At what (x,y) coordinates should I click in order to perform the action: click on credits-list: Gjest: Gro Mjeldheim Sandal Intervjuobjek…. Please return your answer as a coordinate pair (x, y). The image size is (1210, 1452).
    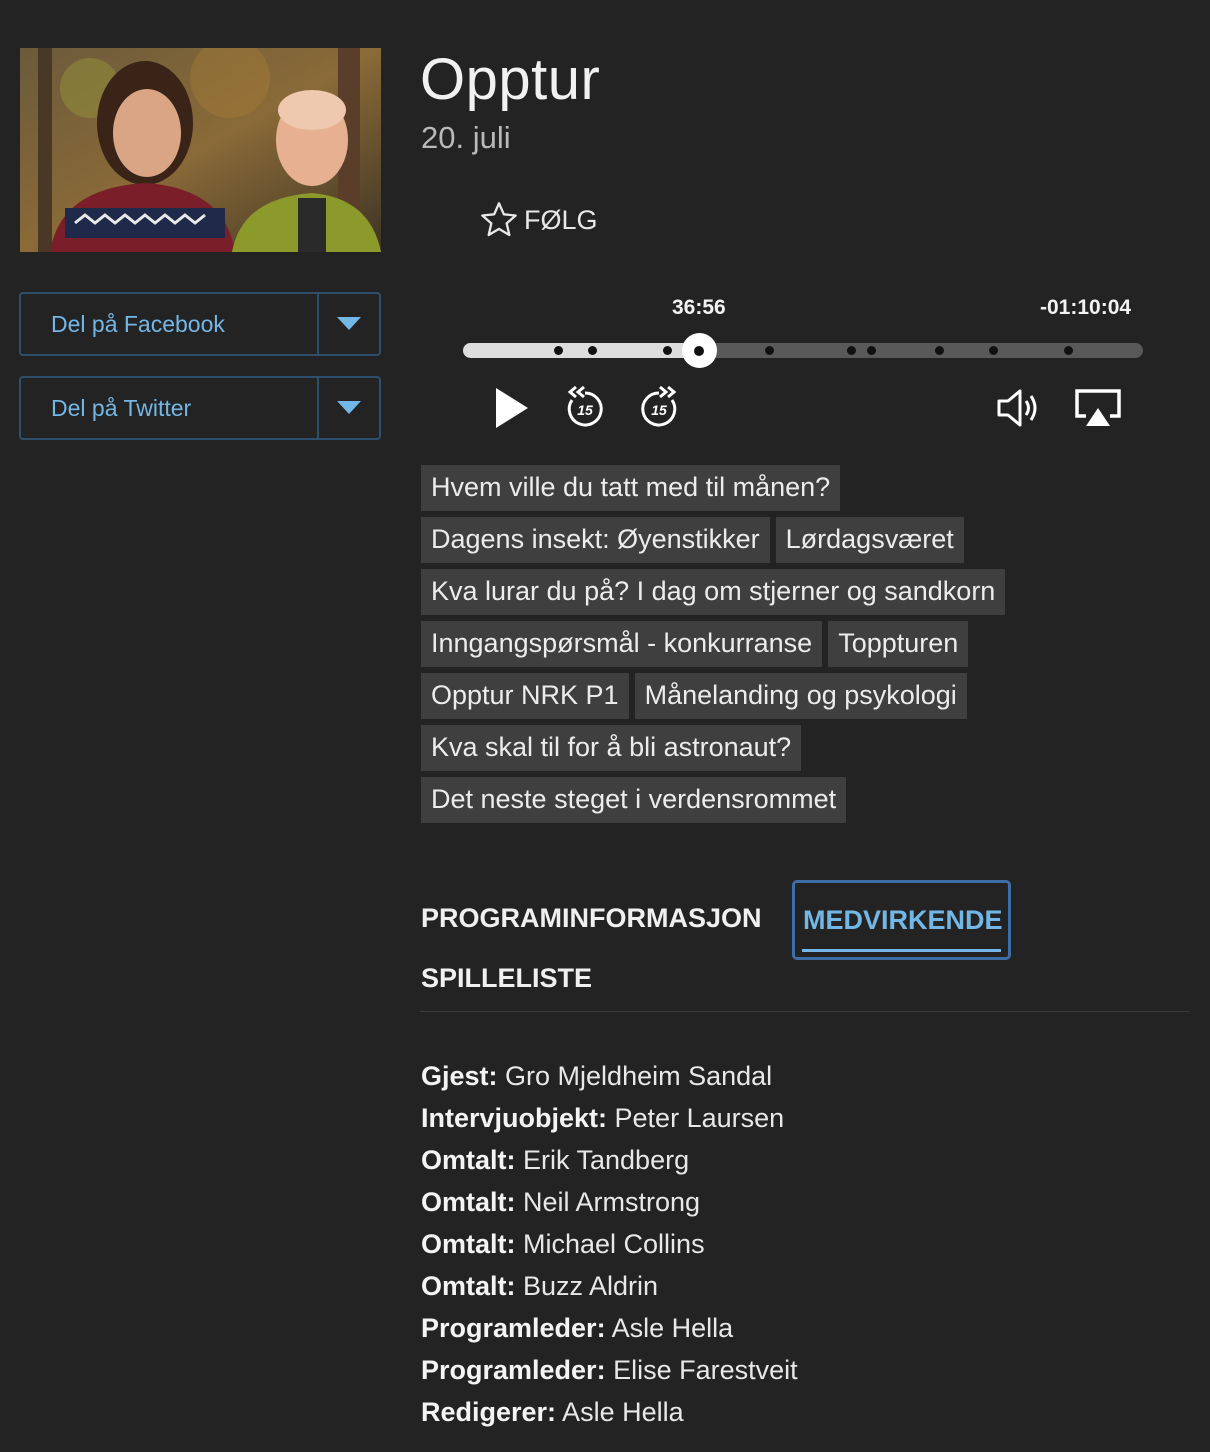
    Looking at the image, I should click on (609, 1244).